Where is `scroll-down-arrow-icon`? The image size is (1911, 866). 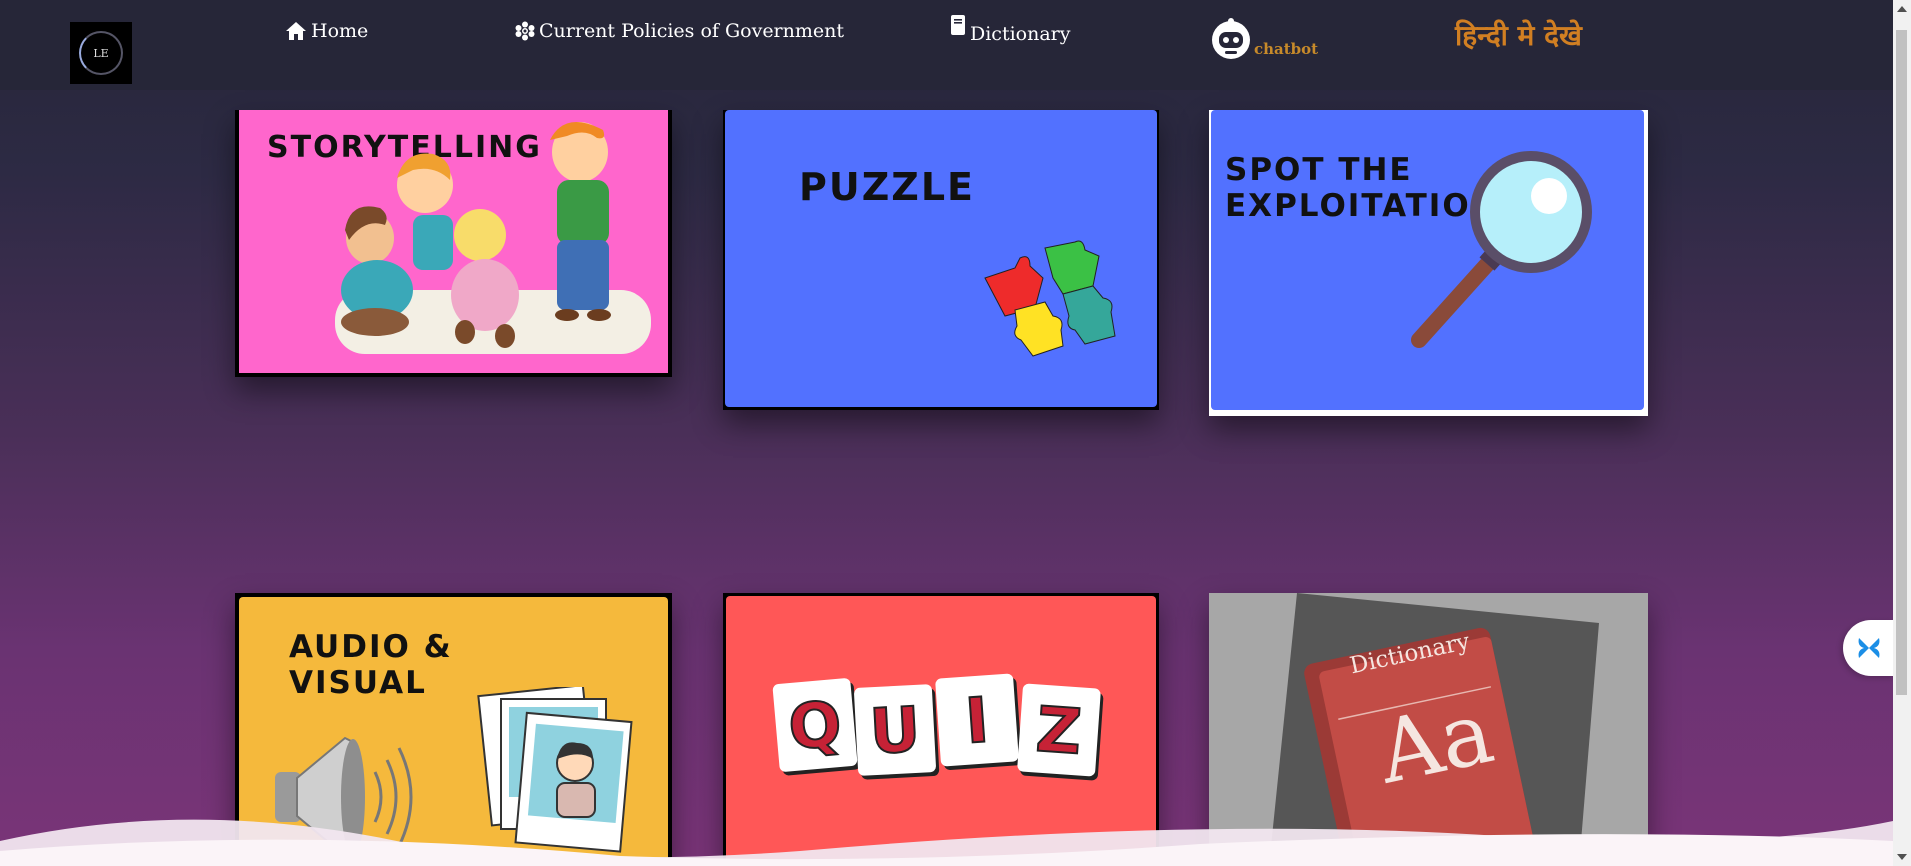
scroll-down-arrow-icon is located at coordinates (1902, 857).